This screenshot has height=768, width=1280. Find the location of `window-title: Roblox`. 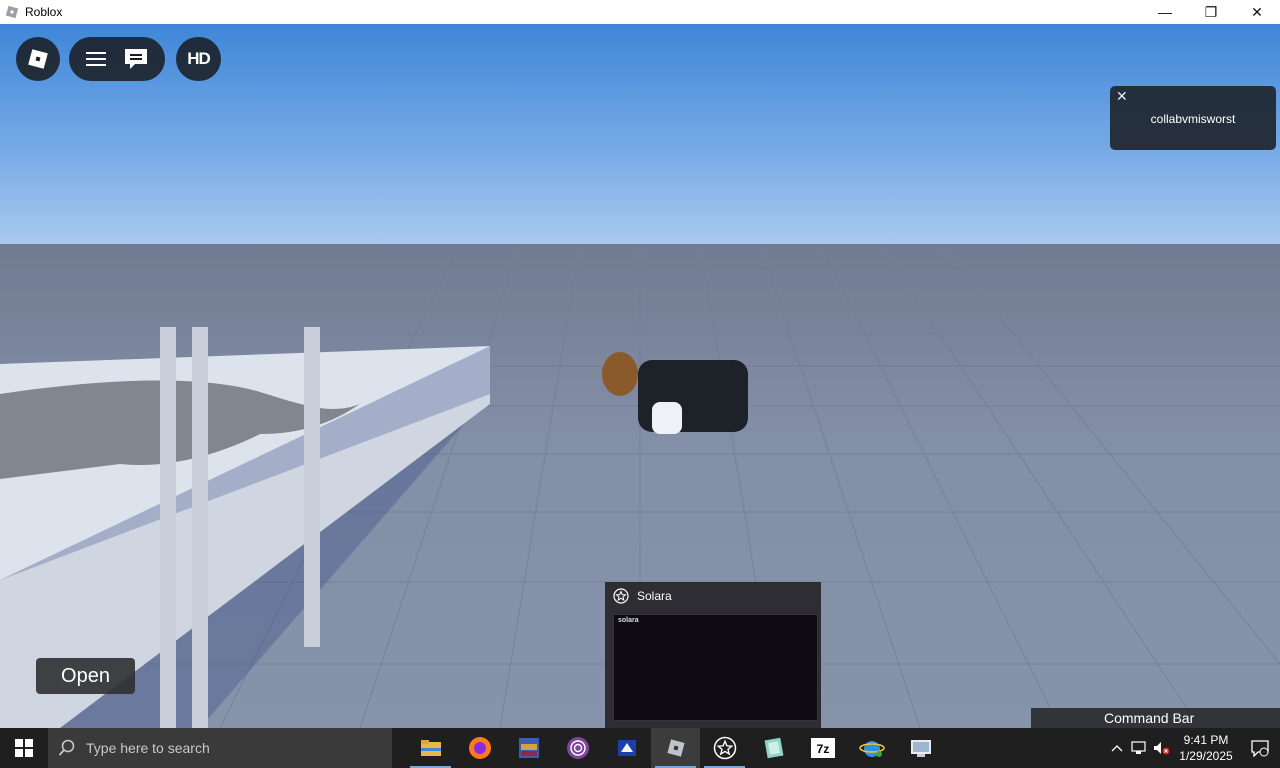

window-title: Roblox is located at coordinates (44, 12).